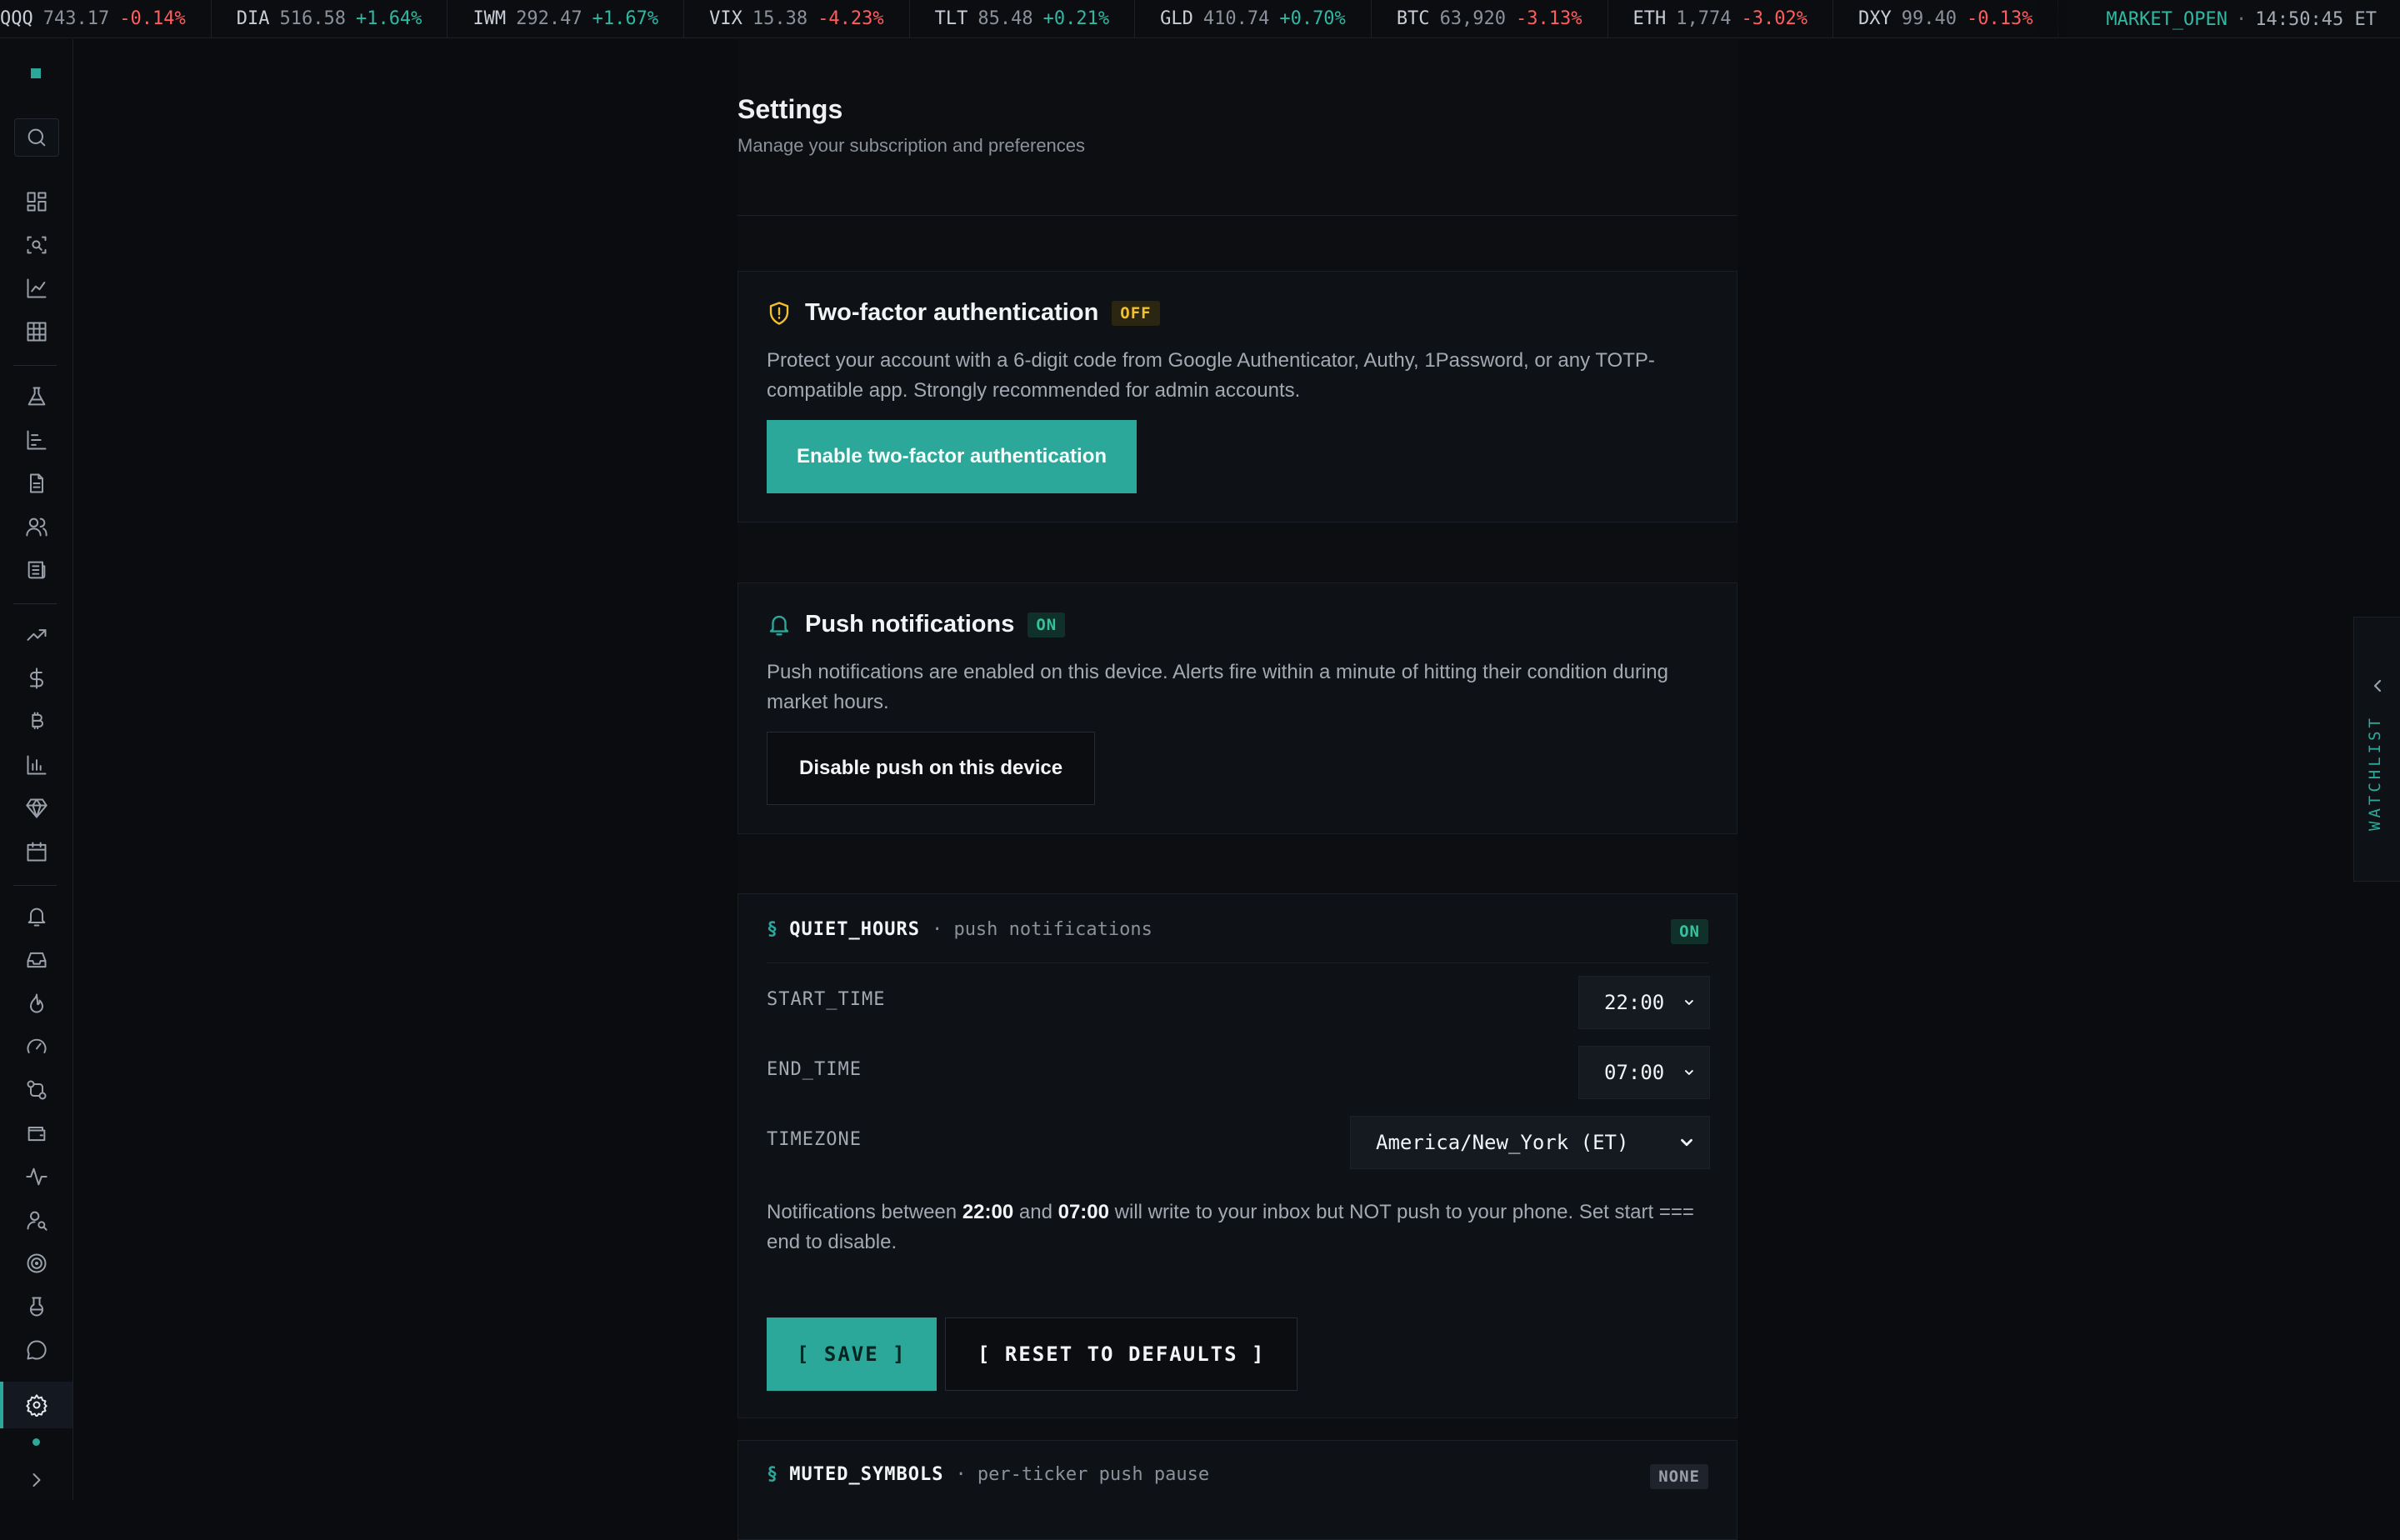 This screenshot has height=1540, width=2400. Describe the element at coordinates (36, 201) in the screenshot. I see `dashboard-icon` at that location.